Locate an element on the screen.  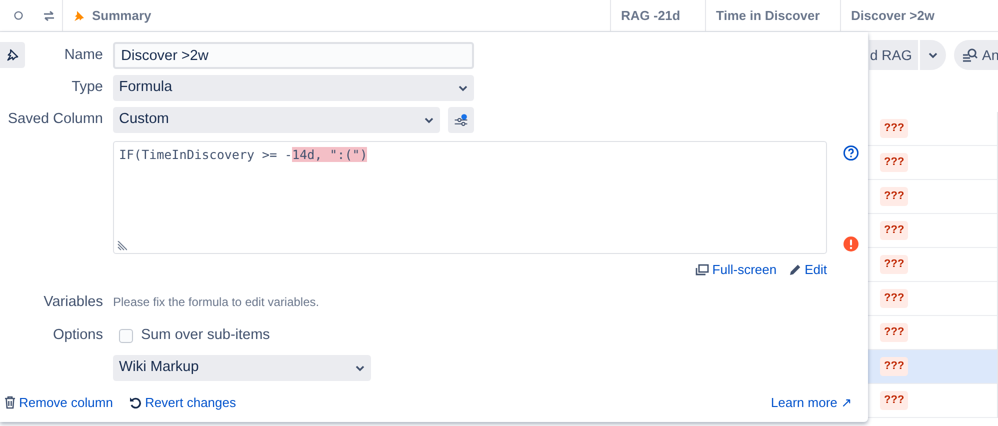
sliders-icon is located at coordinates (461, 120).